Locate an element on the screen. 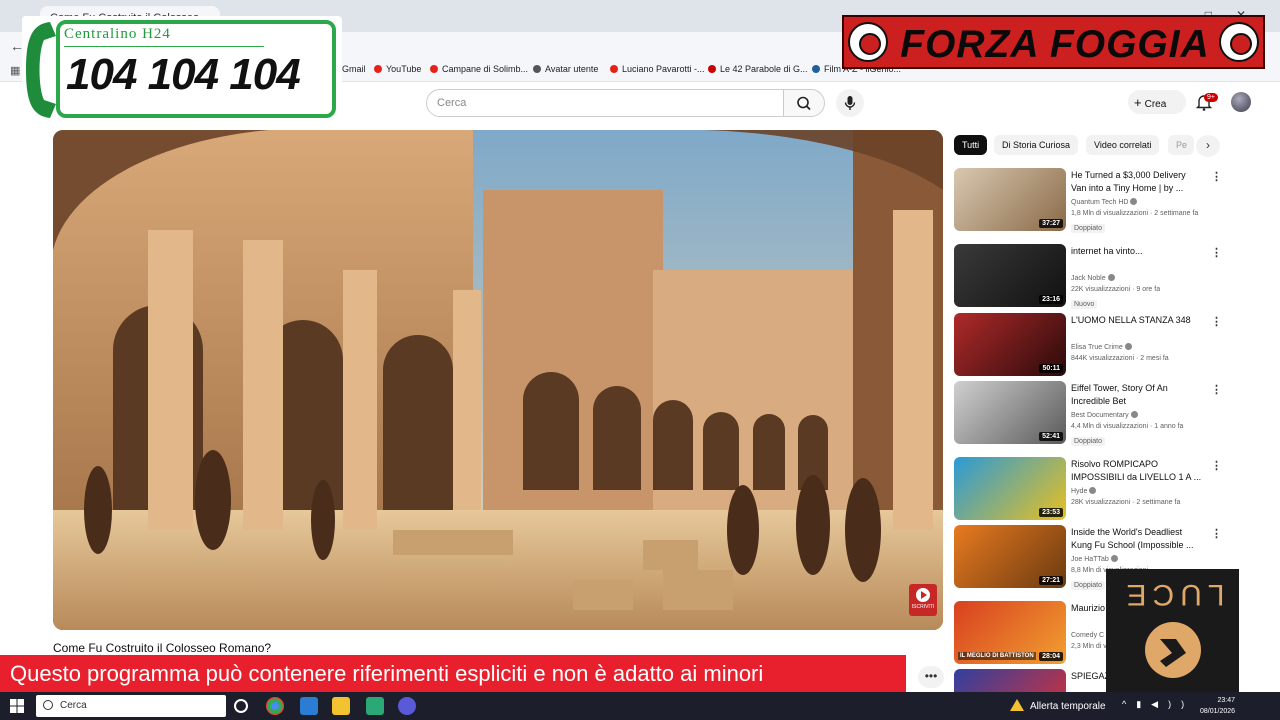 The image size is (1280, 720). forza-foggia-banner: FORZA FOGGIA is located at coordinates (1053, 42).